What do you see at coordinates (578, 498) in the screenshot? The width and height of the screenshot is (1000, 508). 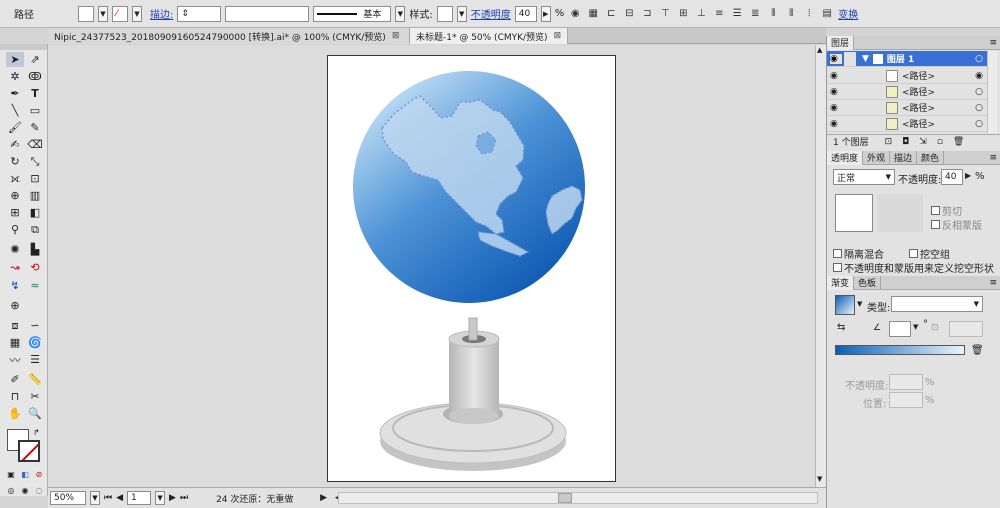 I see `horizontal-scrollbar` at bounding box center [578, 498].